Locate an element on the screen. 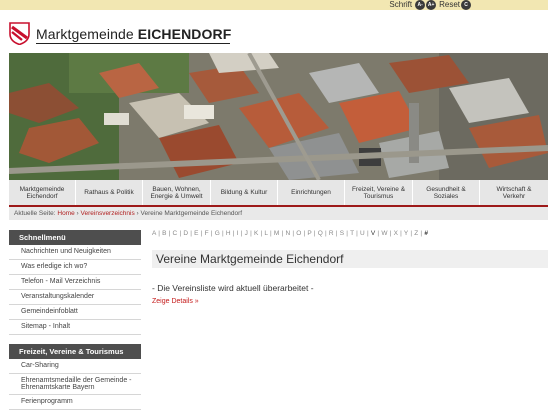 This screenshot has width=548, height=411. nav-item-bildung: Bildung & Kultur is located at coordinates (244, 192).